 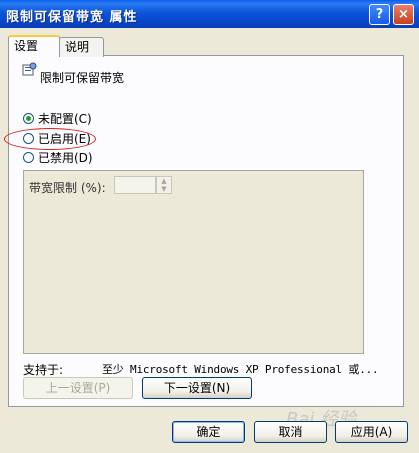 What do you see at coordinates (72, 17) in the screenshot?
I see `window-title: 限制可保留带宽 属性` at bounding box center [72, 17].